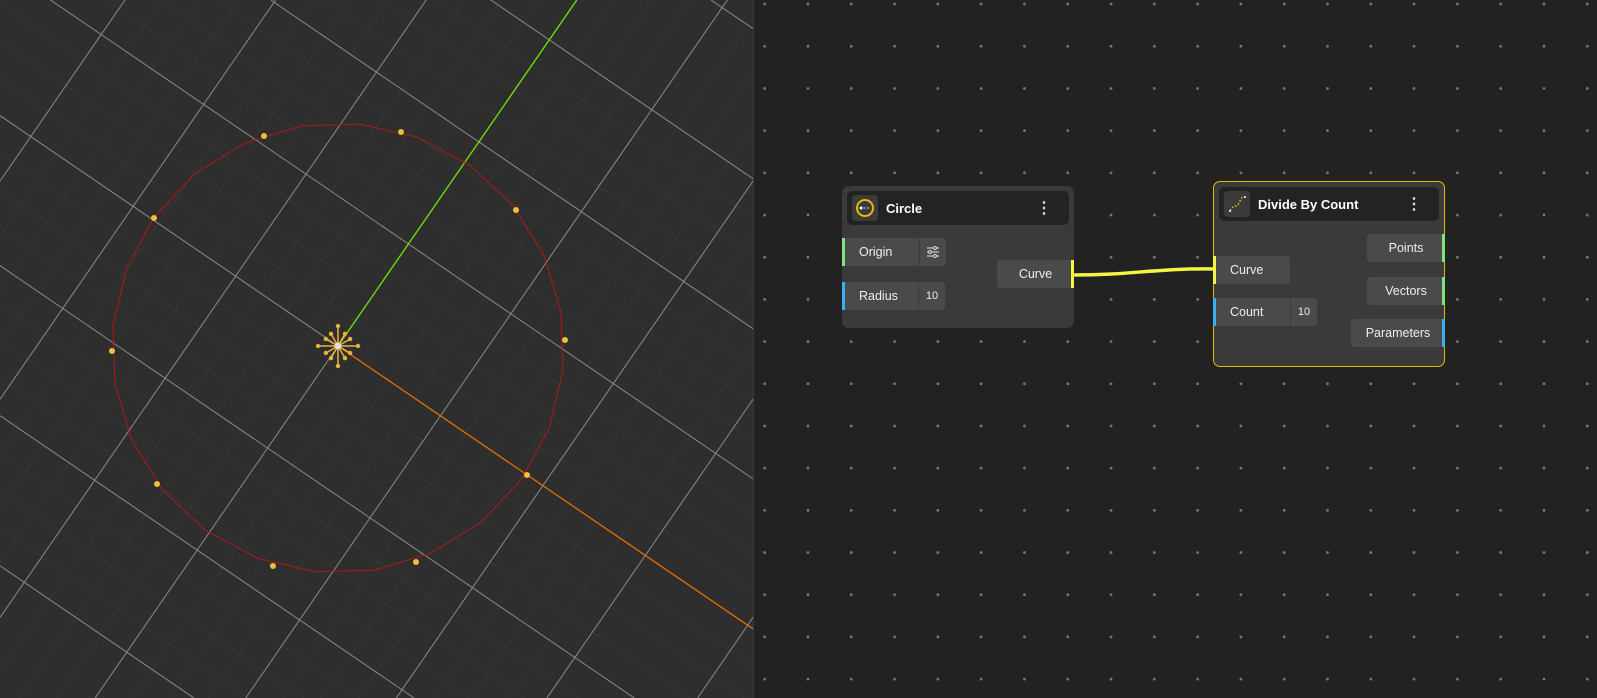 The width and height of the screenshot is (1597, 698). I want to click on node-title: Divide By Count, so click(1308, 204).